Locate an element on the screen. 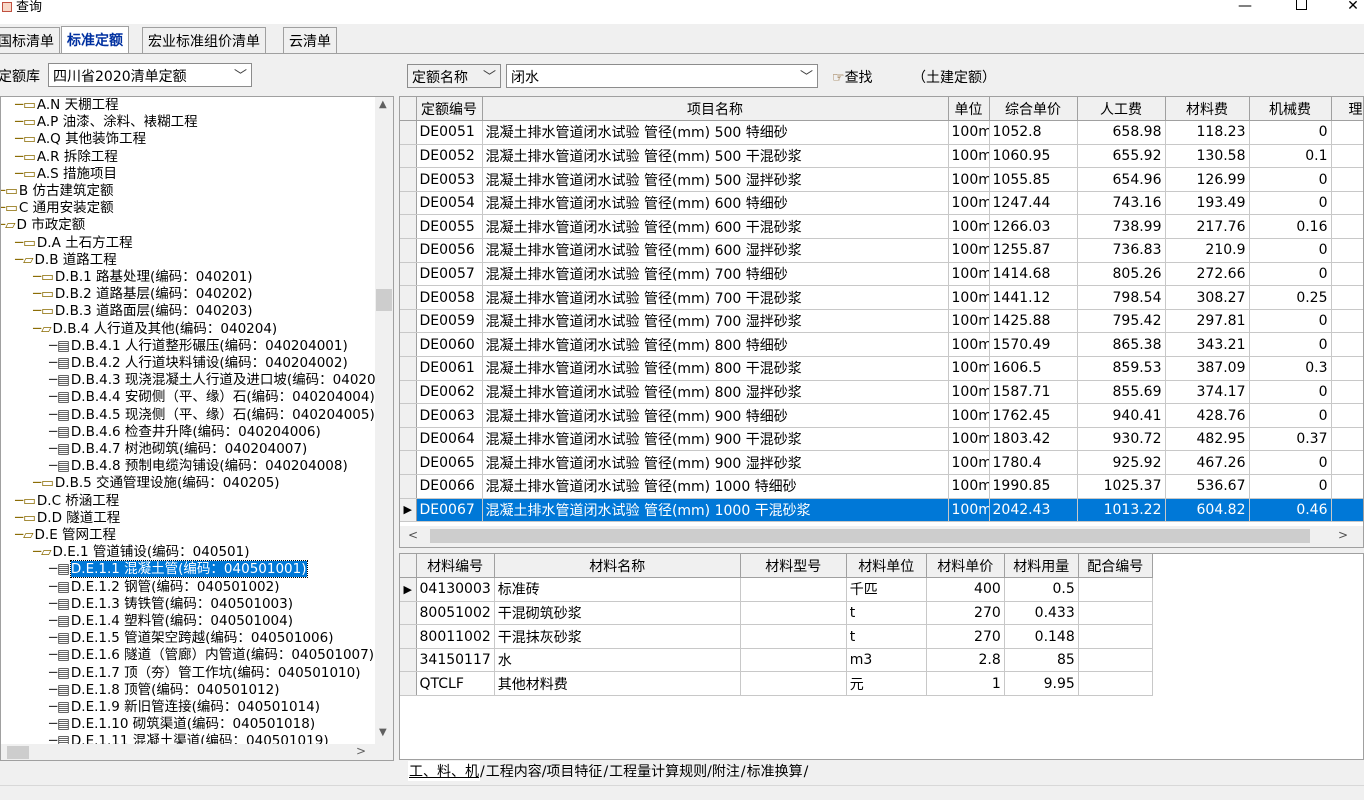 The height and width of the screenshot is (800, 1364). library-select: 四川省2020清单定额 ﹀ is located at coordinates (150, 75).